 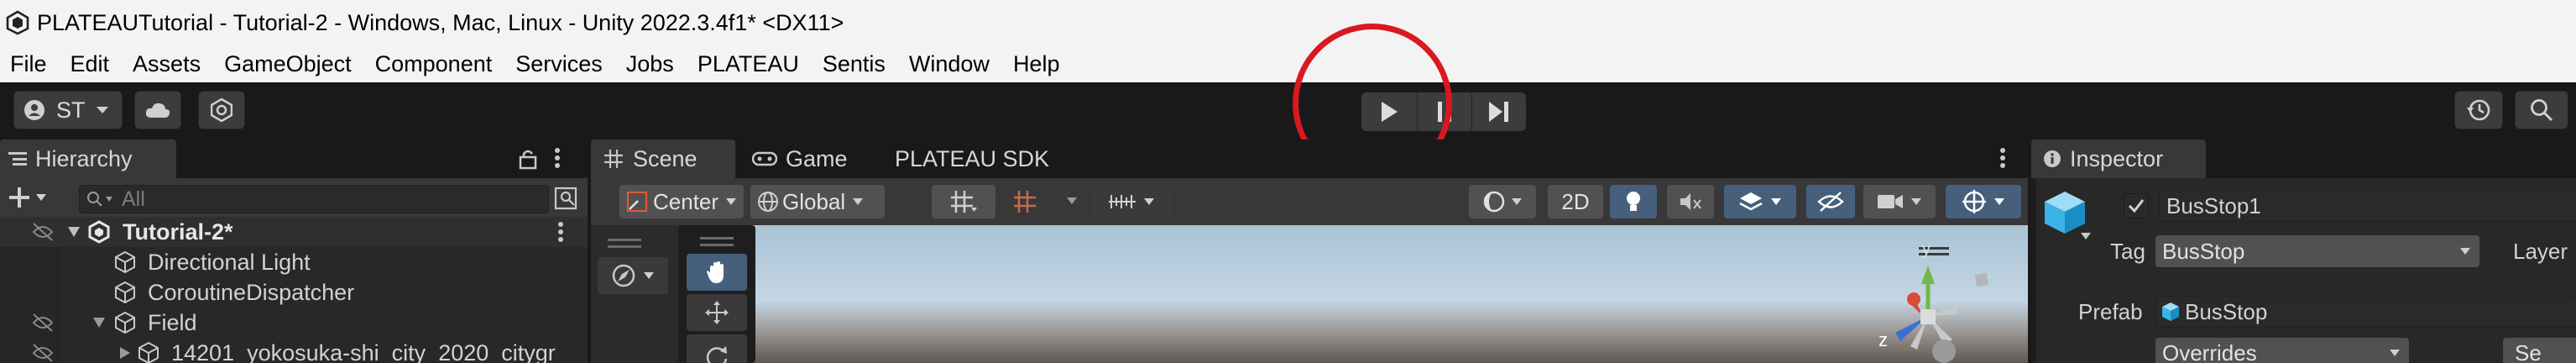 I want to click on pivot-label: Center, so click(x=686, y=201).